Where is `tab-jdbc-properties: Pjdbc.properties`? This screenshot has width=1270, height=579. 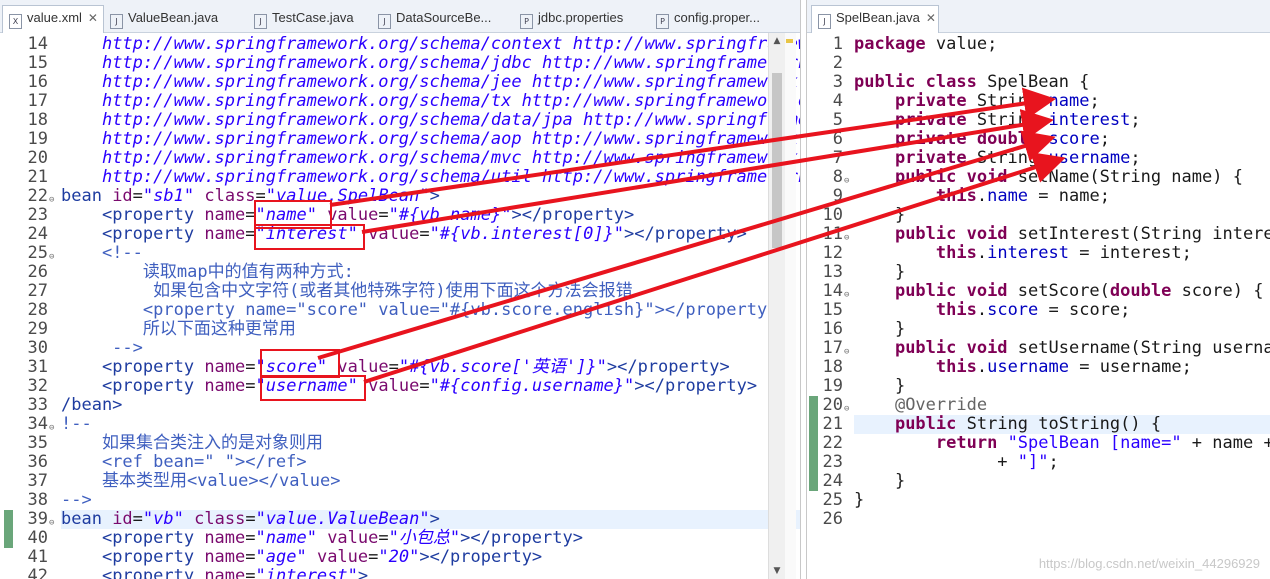 tab-jdbc-properties: Pjdbc.properties is located at coordinates (581, 18).